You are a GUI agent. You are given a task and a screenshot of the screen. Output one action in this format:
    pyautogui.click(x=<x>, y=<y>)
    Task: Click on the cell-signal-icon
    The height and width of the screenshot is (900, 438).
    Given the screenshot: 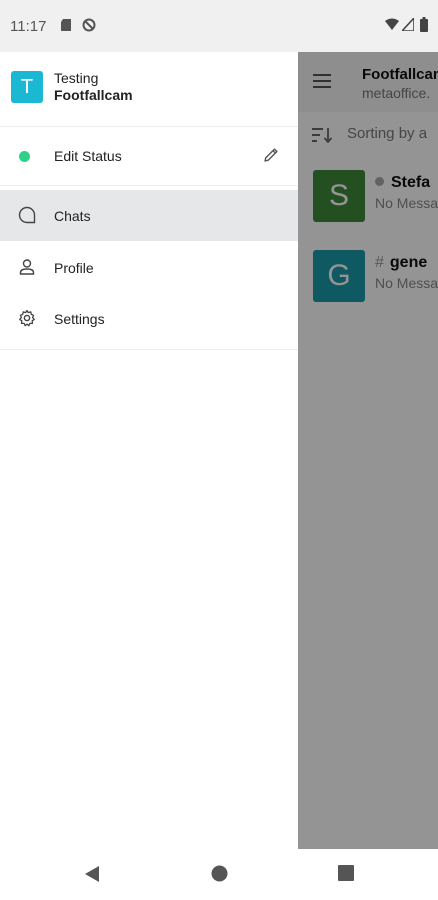 What is the action you would take?
    pyautogui.click(x=408, y=24)
    